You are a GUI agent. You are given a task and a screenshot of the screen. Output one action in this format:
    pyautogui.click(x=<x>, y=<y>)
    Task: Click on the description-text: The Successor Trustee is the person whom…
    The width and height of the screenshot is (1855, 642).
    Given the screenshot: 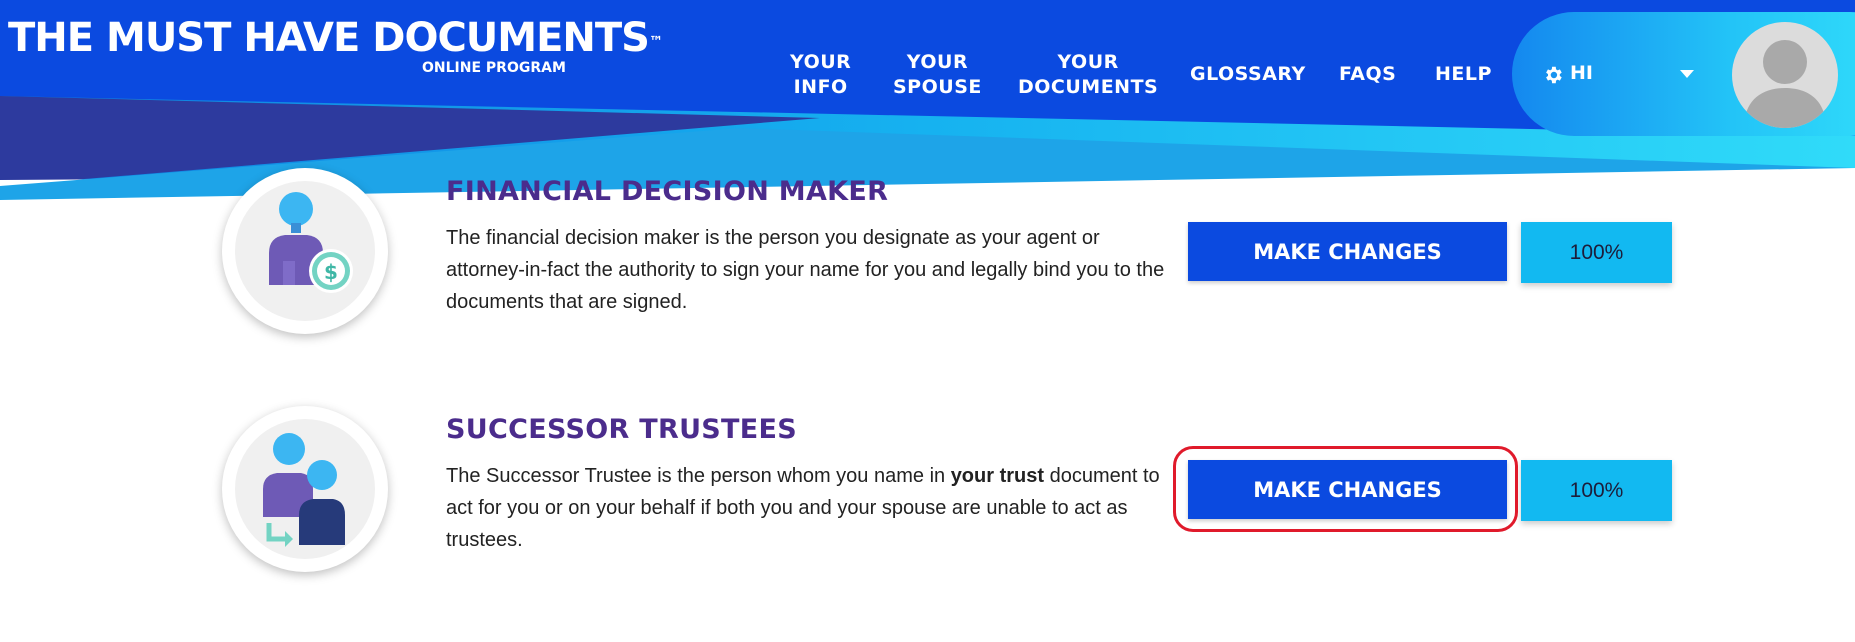 What is the action you would take?
    pyautogui.click(x=698, y=476)
    